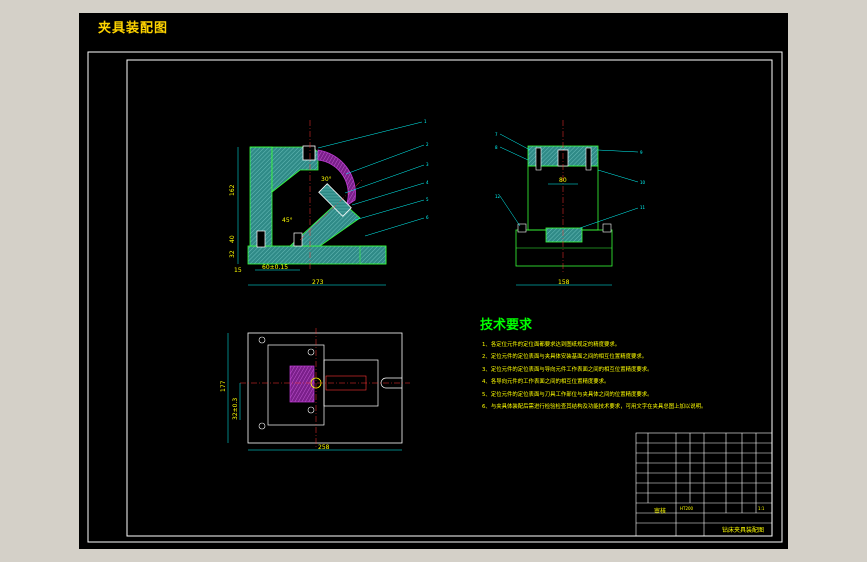  I want to click on title-block-scale: 1:1, so click(761, 508).